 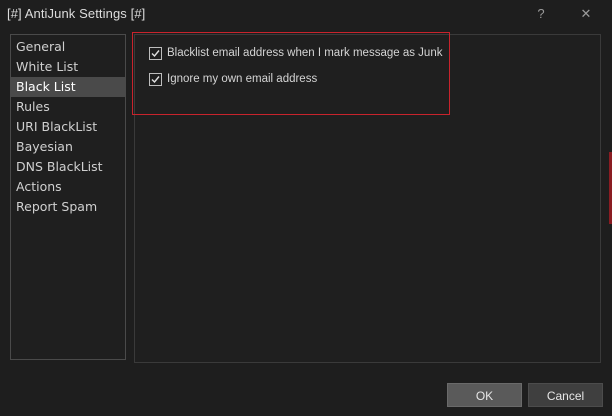 I want to click on sidebar-item-uri-blacklist: URI BlackList, so click(x=68, y=127).